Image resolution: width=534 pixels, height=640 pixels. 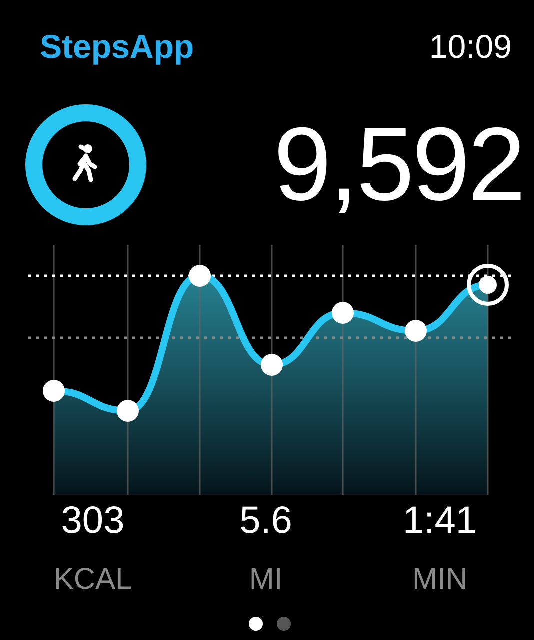 What do you see at coordinates (399, 165) in the screenshot?
I see `step-count: 9,592` at bounding box center [399, 165].